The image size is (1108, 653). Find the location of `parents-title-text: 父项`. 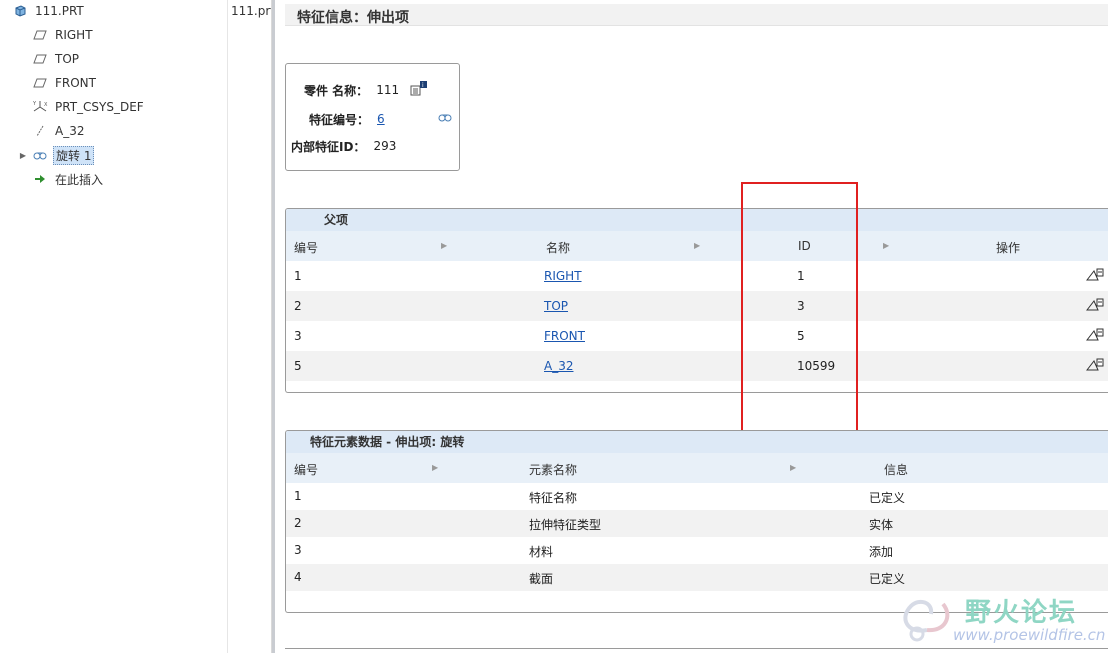

parents-title-text: 父项 is located at coordinates (336, 220).